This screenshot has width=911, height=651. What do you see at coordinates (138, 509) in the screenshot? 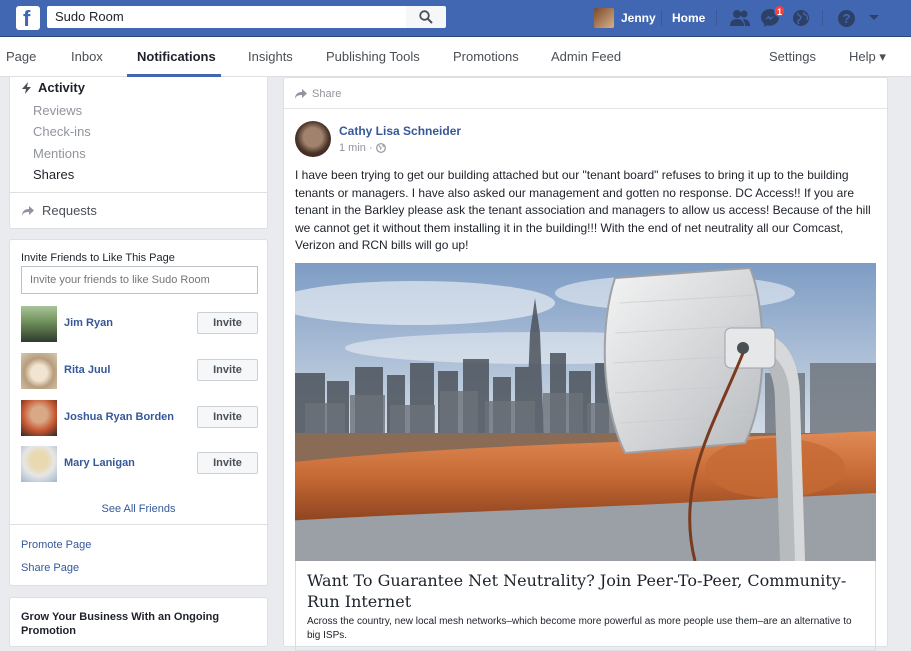
I see `see-all-friends-link: See All Friends` at bounding box center [138, 509].